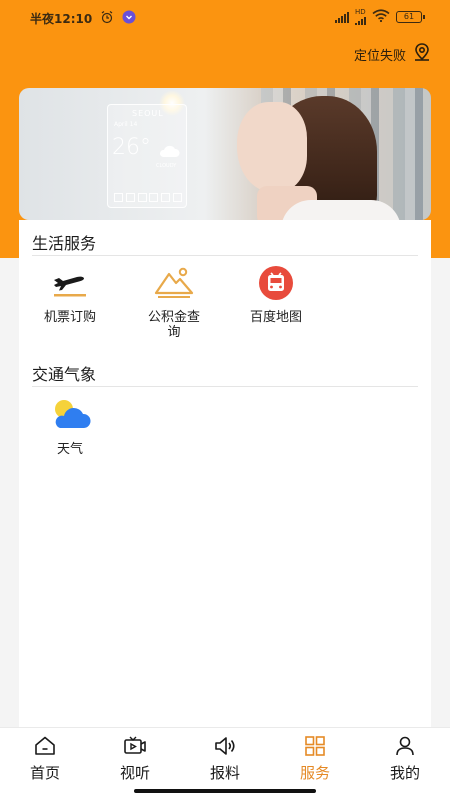 The width and height of the screenshot is (450, 800). What do you see at coordinates (272, 147) in the screenshot?
I see `banner-person-face` at bounding box center [272, 147].